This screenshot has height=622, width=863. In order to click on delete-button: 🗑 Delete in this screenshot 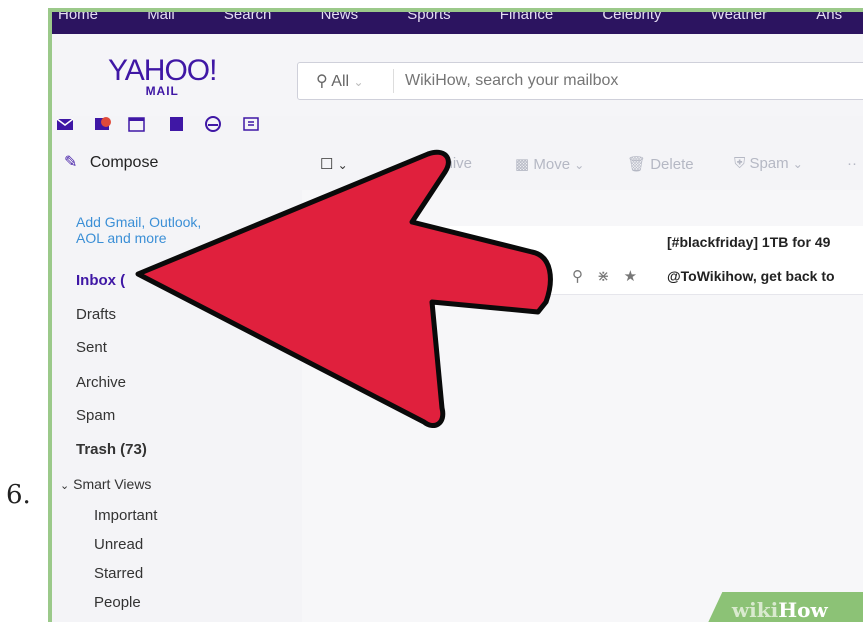, I will do `click(660, 164)`.